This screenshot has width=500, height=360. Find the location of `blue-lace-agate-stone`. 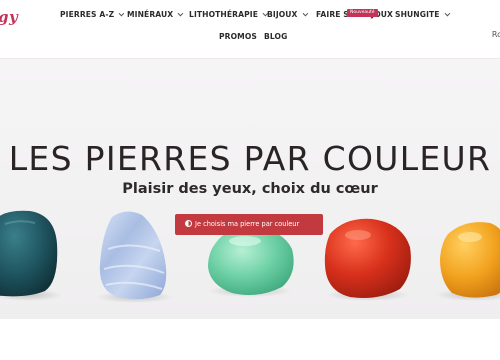

blue-lace-agate-stone is located at coordinates (133, 255).